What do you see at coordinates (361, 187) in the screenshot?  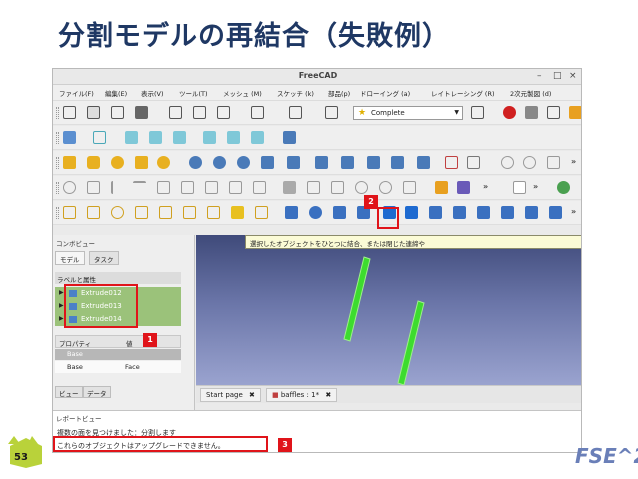 I see `radius-icon` at bounding box center [361, 187].